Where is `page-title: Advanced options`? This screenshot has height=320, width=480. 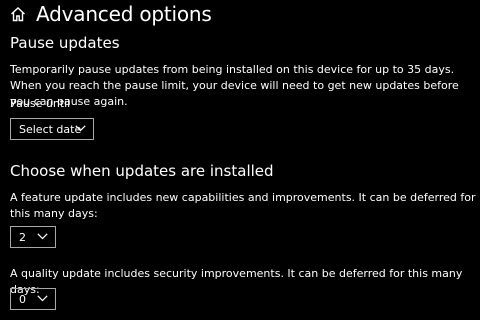
page-title: Advanced options is located at coordinates (124, 14).